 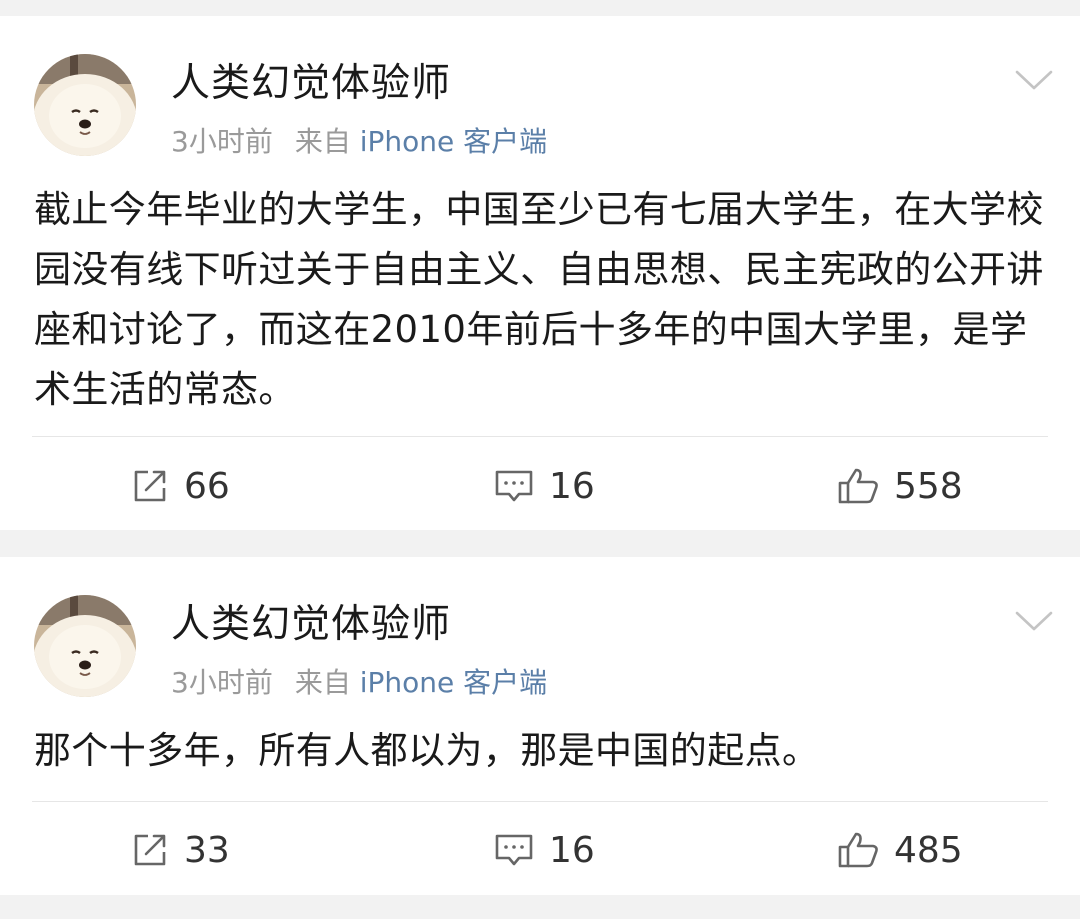 I want to click on like-button: 558, so click(x=899, y=486).